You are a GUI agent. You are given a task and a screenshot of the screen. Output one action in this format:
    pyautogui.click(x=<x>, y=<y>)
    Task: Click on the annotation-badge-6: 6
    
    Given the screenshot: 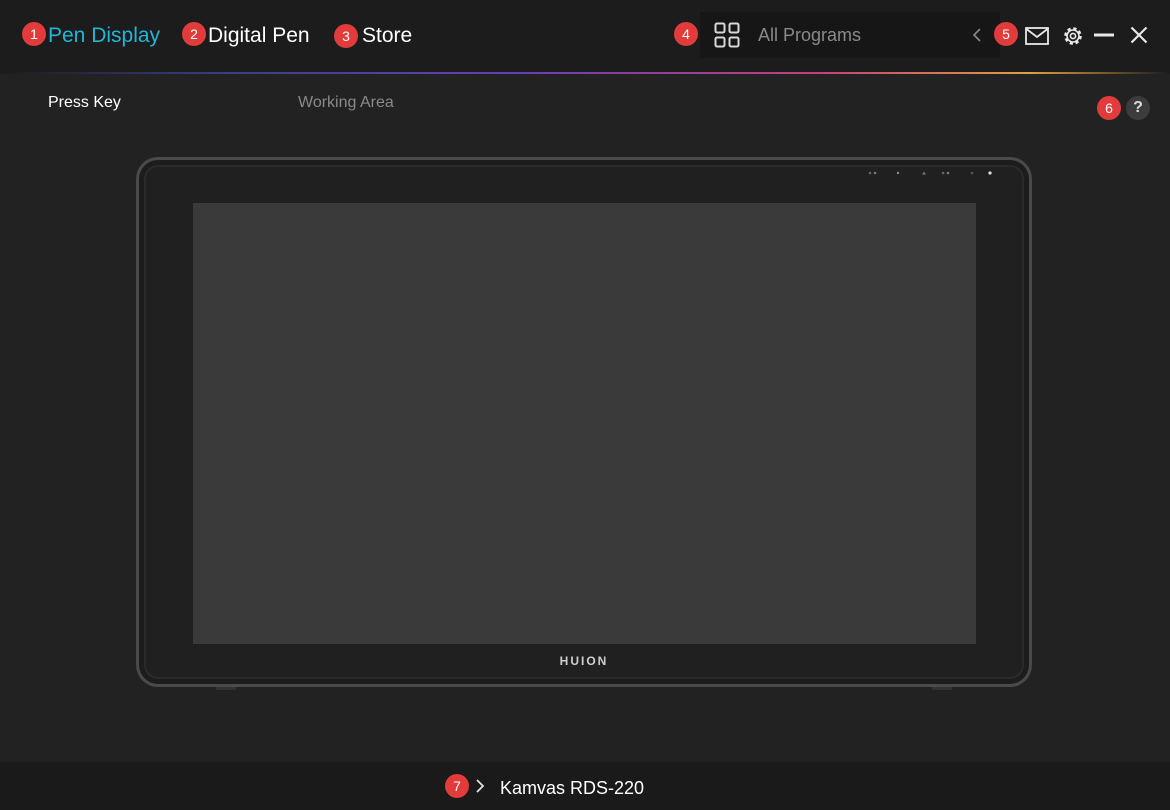 What is the action you would take?
    pyautogui.click(x=1109, y=108)
    